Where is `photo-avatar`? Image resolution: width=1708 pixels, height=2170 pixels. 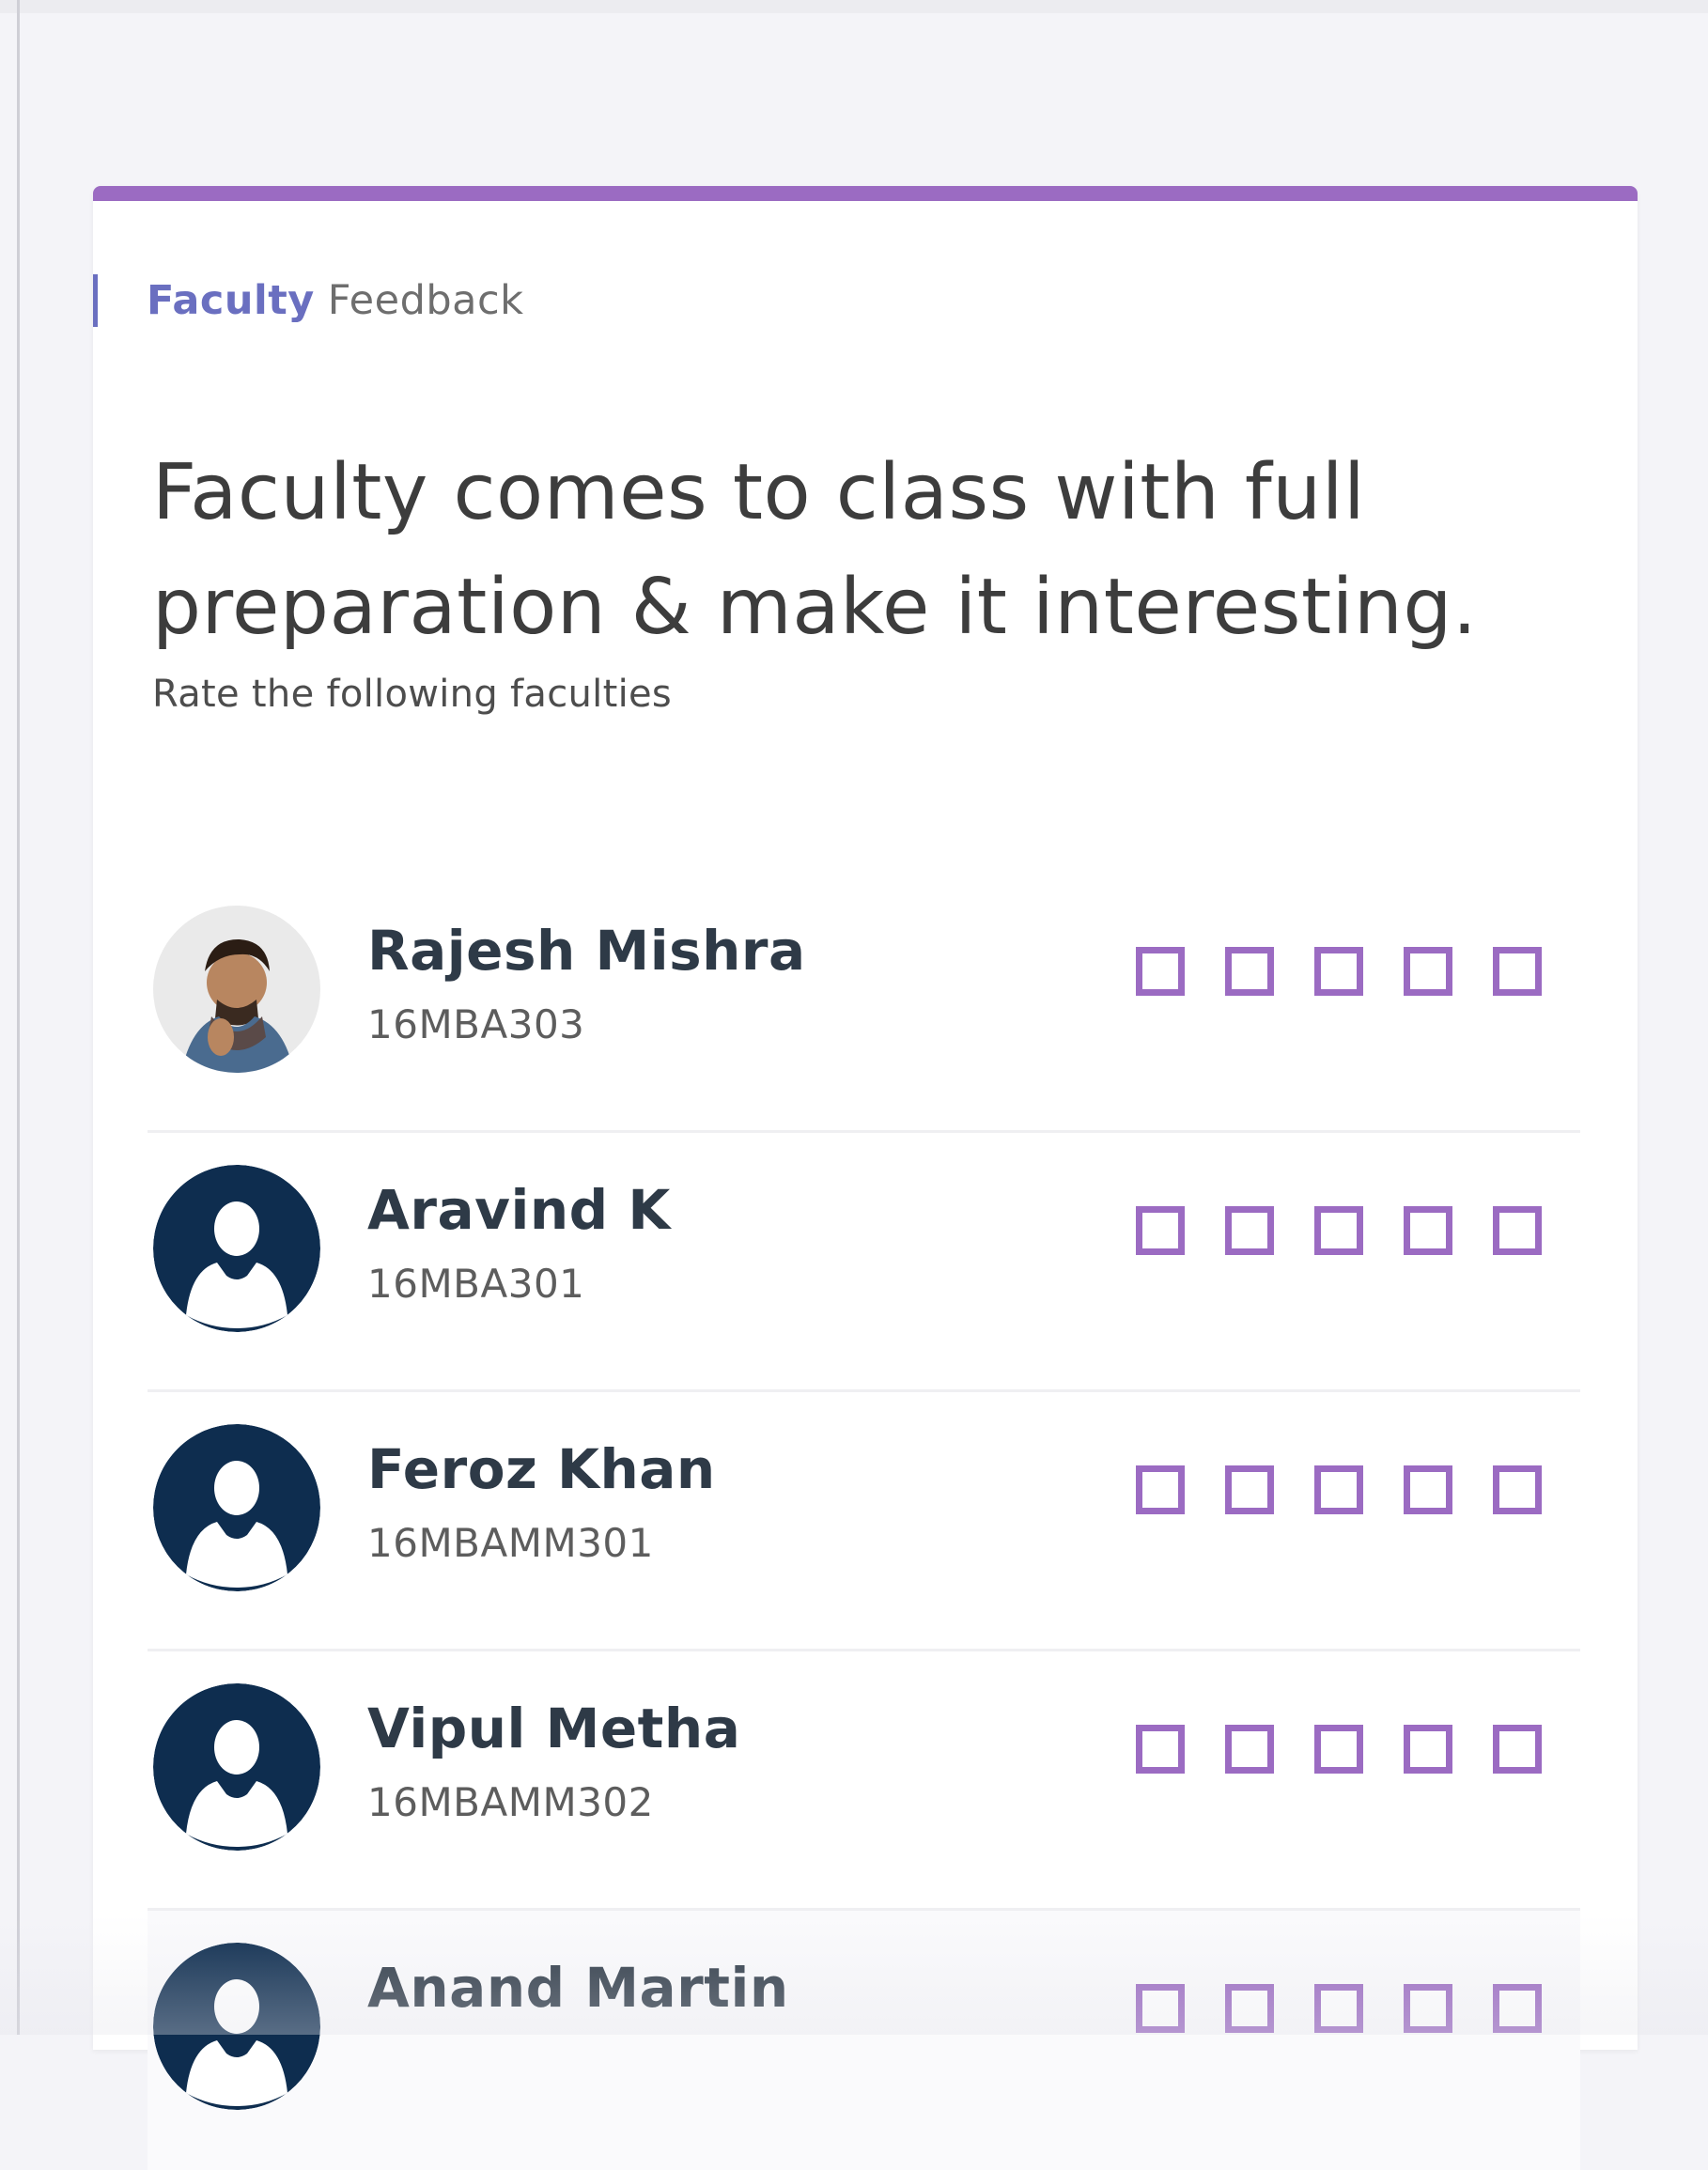
photo-avatar is located at coordinates (236, 989).